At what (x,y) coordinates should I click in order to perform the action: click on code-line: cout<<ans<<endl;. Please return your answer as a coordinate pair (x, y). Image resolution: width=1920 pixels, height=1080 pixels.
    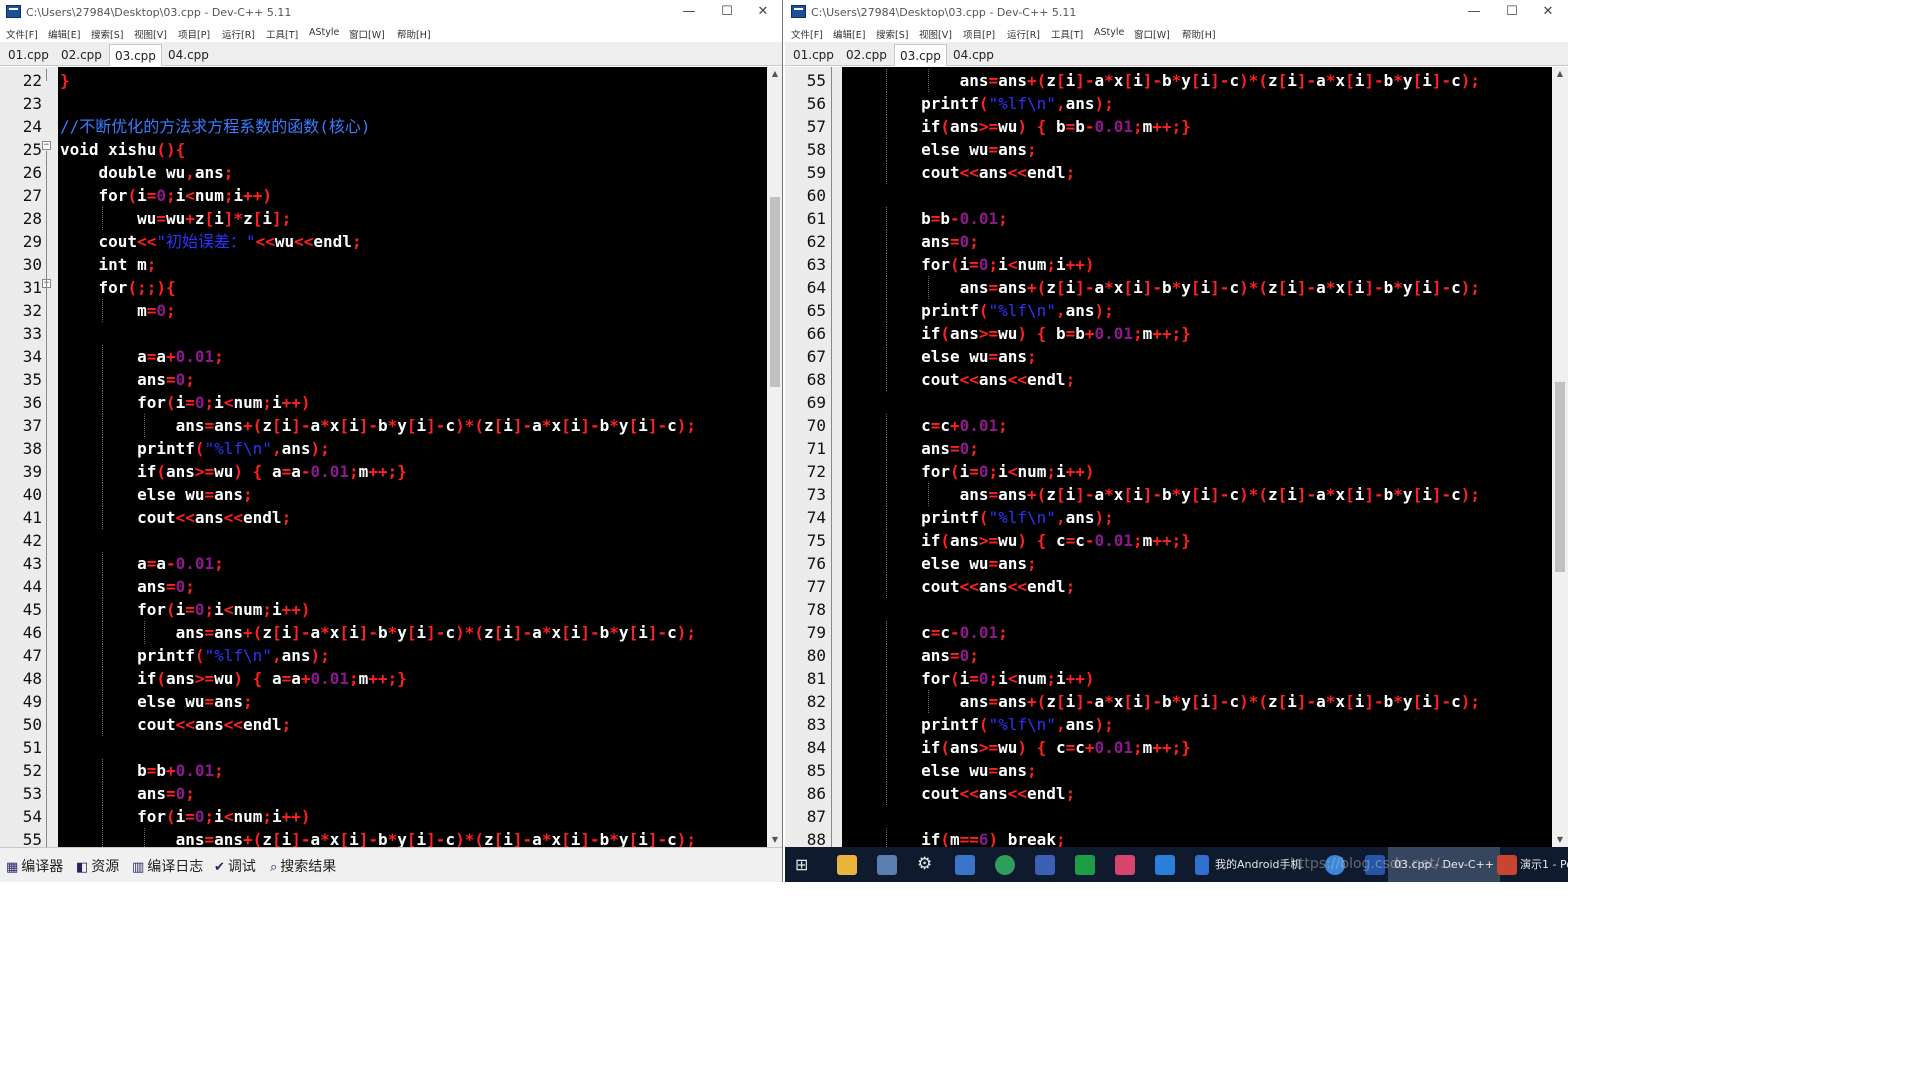
    Looking at the image, I should click on (959, 379).